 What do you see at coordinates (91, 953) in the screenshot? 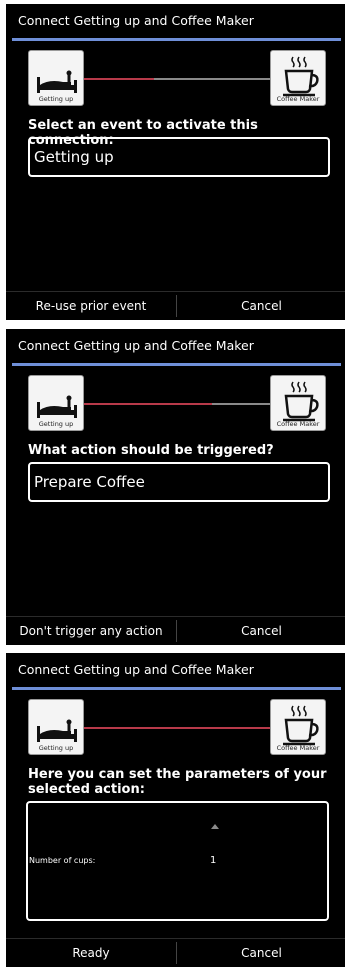
I see `ready-button: Ready` at bounding box center [91, 953].